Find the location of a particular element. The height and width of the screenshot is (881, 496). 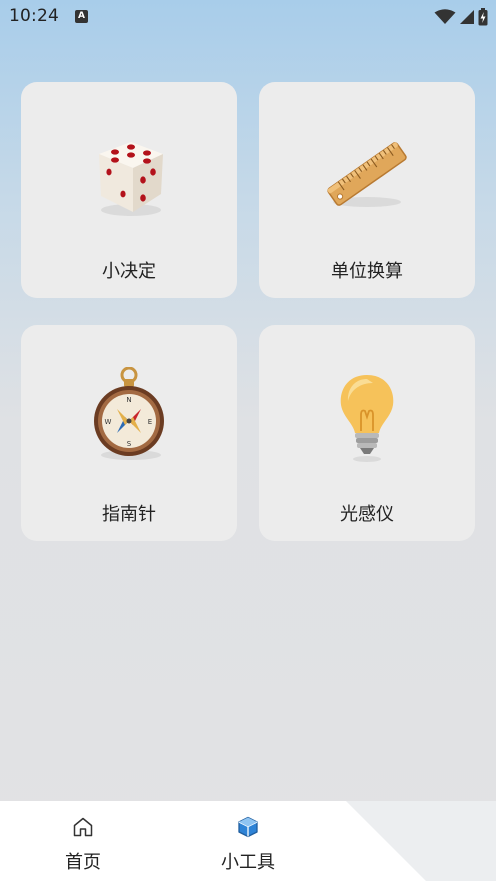

tool-card-light-sensor: 光感仪 is located at coordinates (367, 433).